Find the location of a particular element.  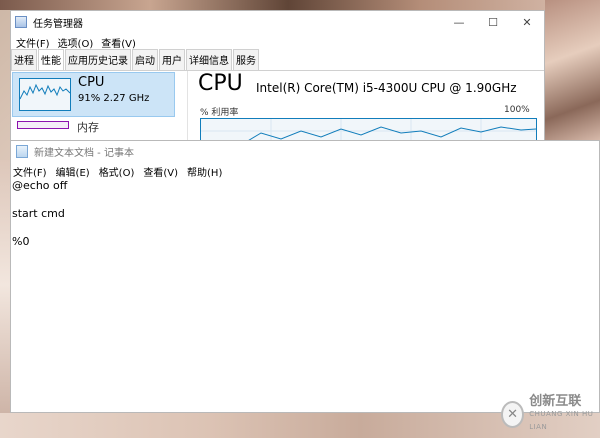

cpu-model-name: Intel(R) Core(TM) i5-4300U CPU @ 1.90GHz is located at coordinates (386, 88).